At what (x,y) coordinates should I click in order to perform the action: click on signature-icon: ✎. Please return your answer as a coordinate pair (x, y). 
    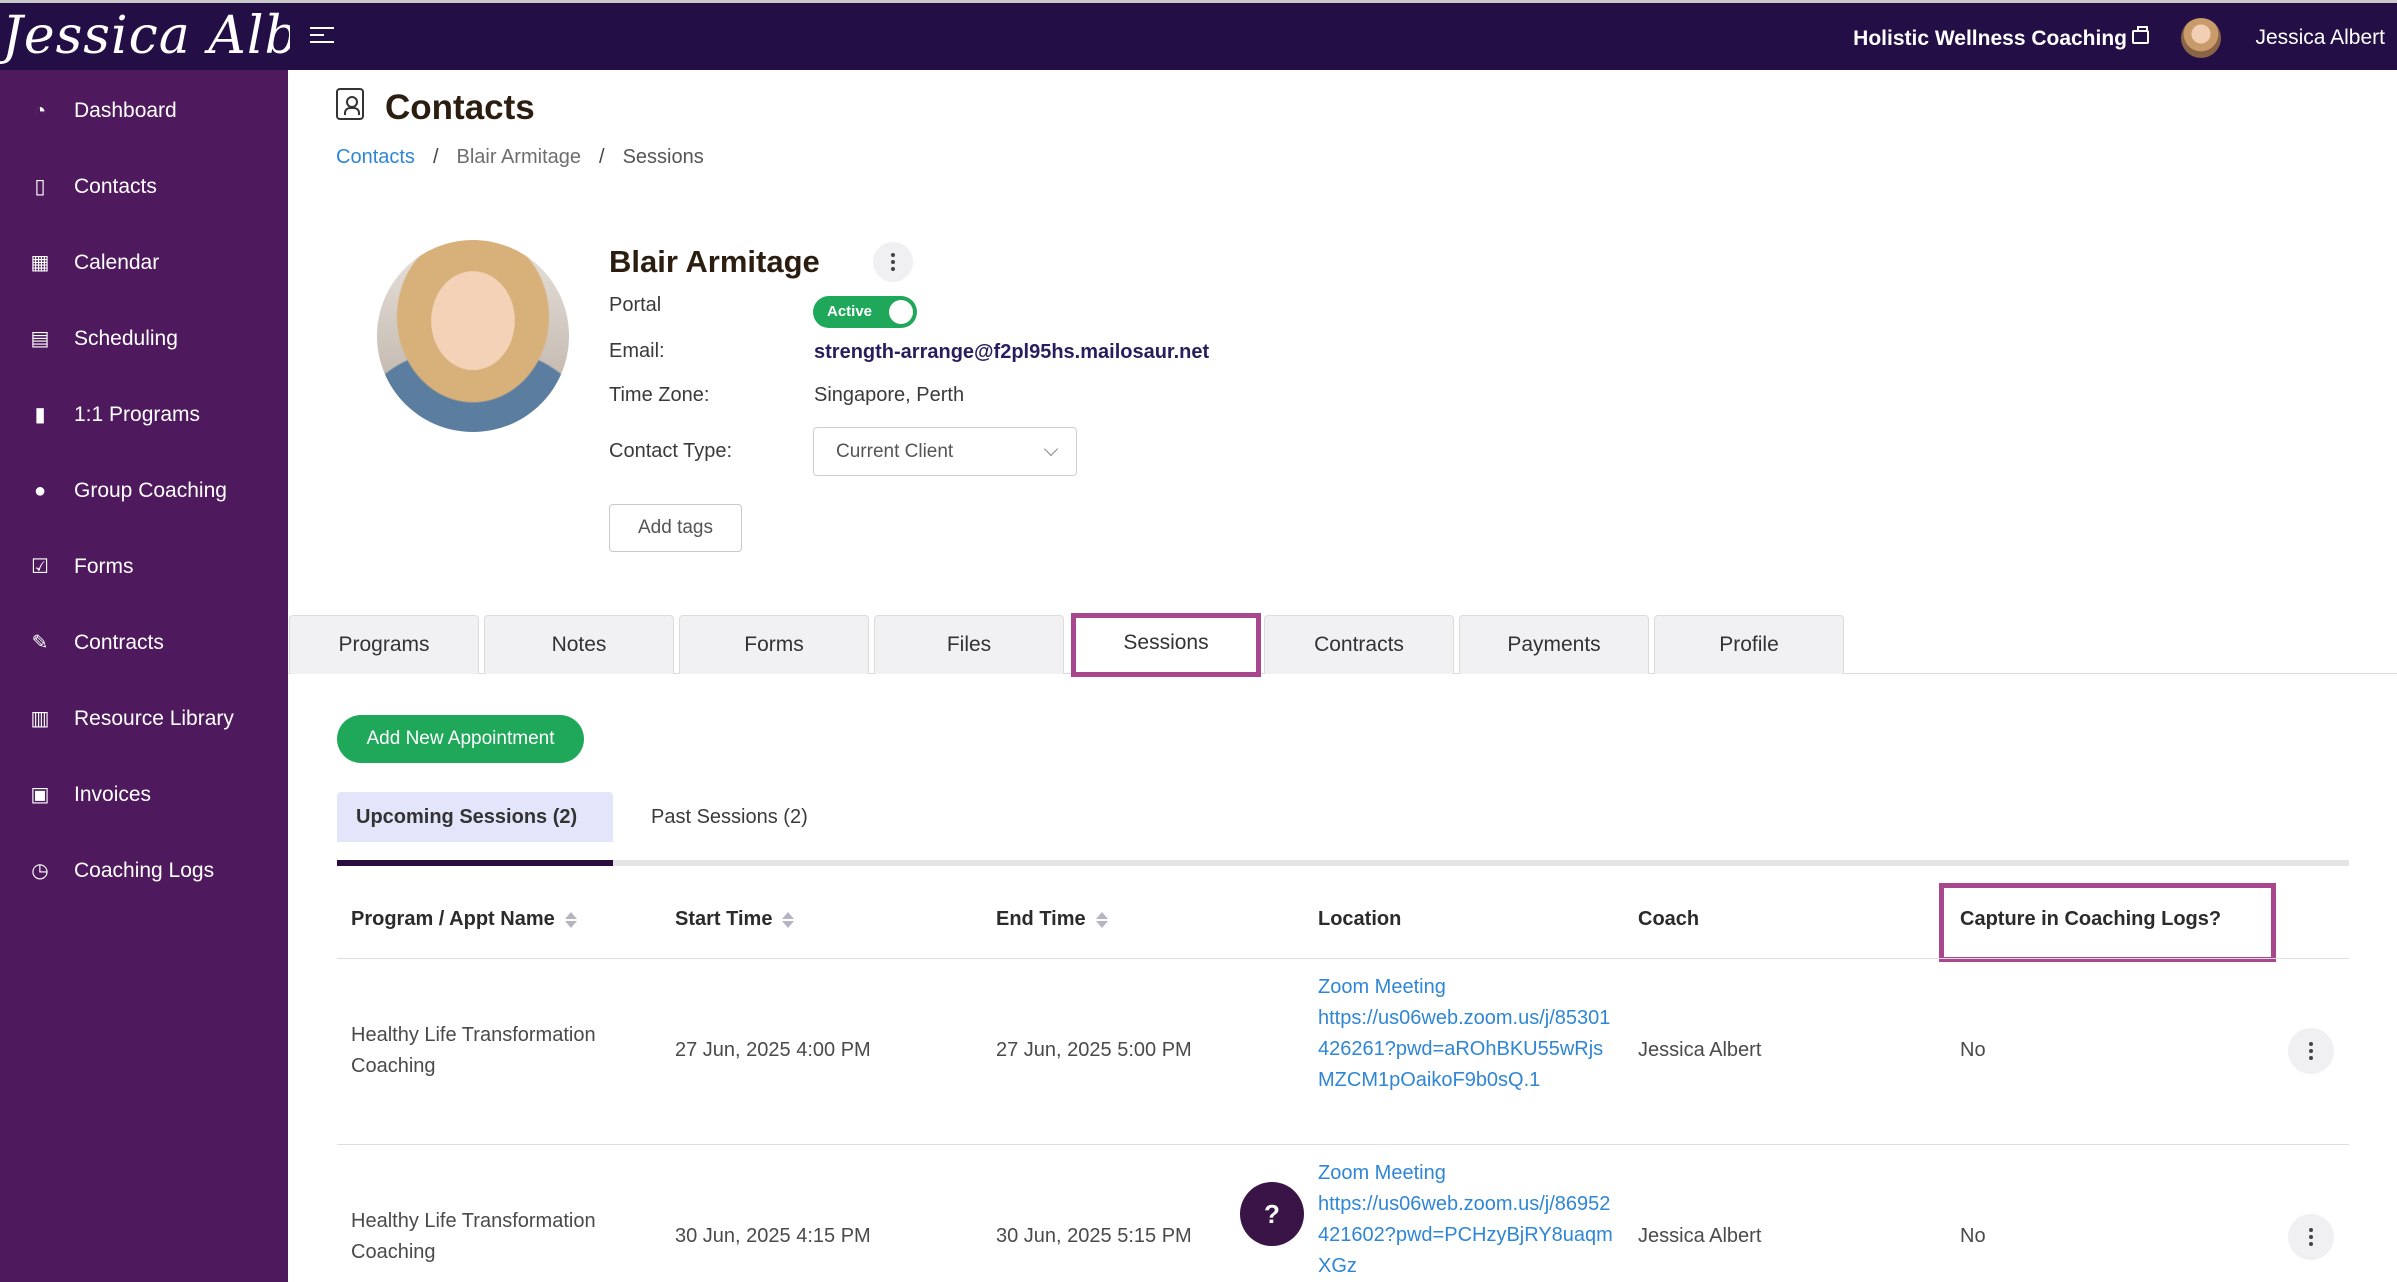
    Looking at the image, I should click on (40, 643).